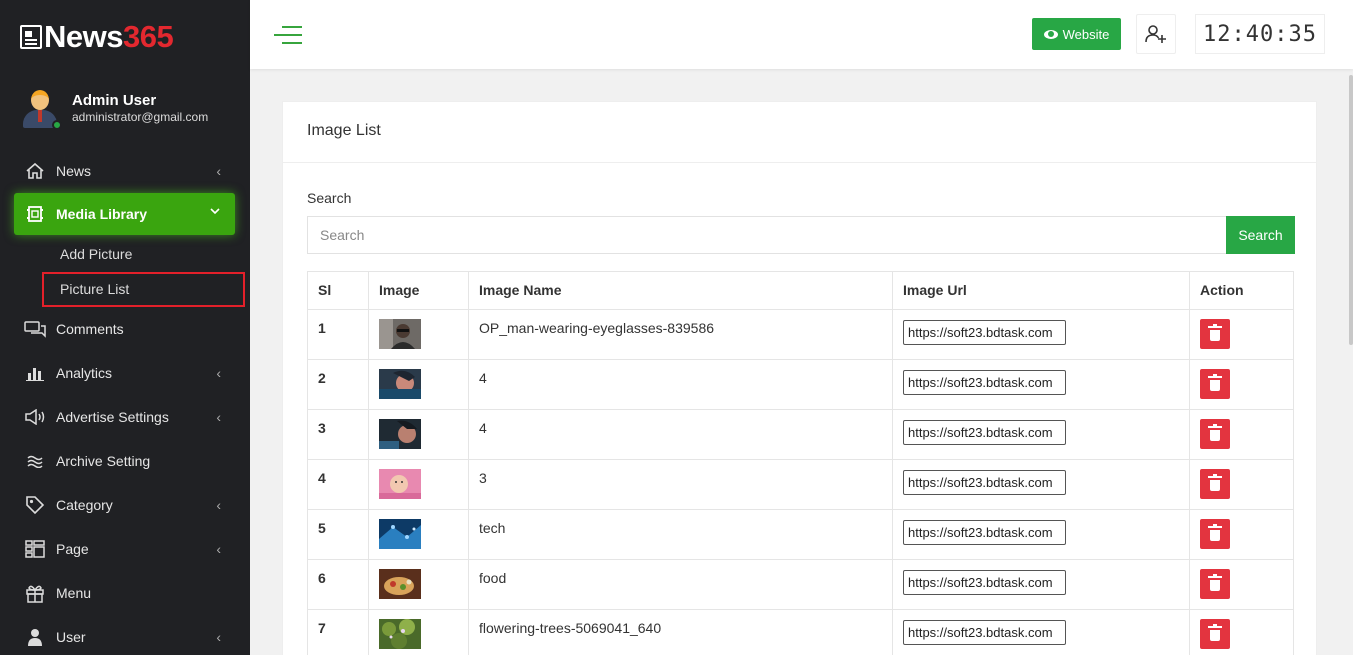  What do you see at coordinates (124, 593) in the screenshot?
I see `sidebar-item-menu: Menu` at bounding box center [124, 593].